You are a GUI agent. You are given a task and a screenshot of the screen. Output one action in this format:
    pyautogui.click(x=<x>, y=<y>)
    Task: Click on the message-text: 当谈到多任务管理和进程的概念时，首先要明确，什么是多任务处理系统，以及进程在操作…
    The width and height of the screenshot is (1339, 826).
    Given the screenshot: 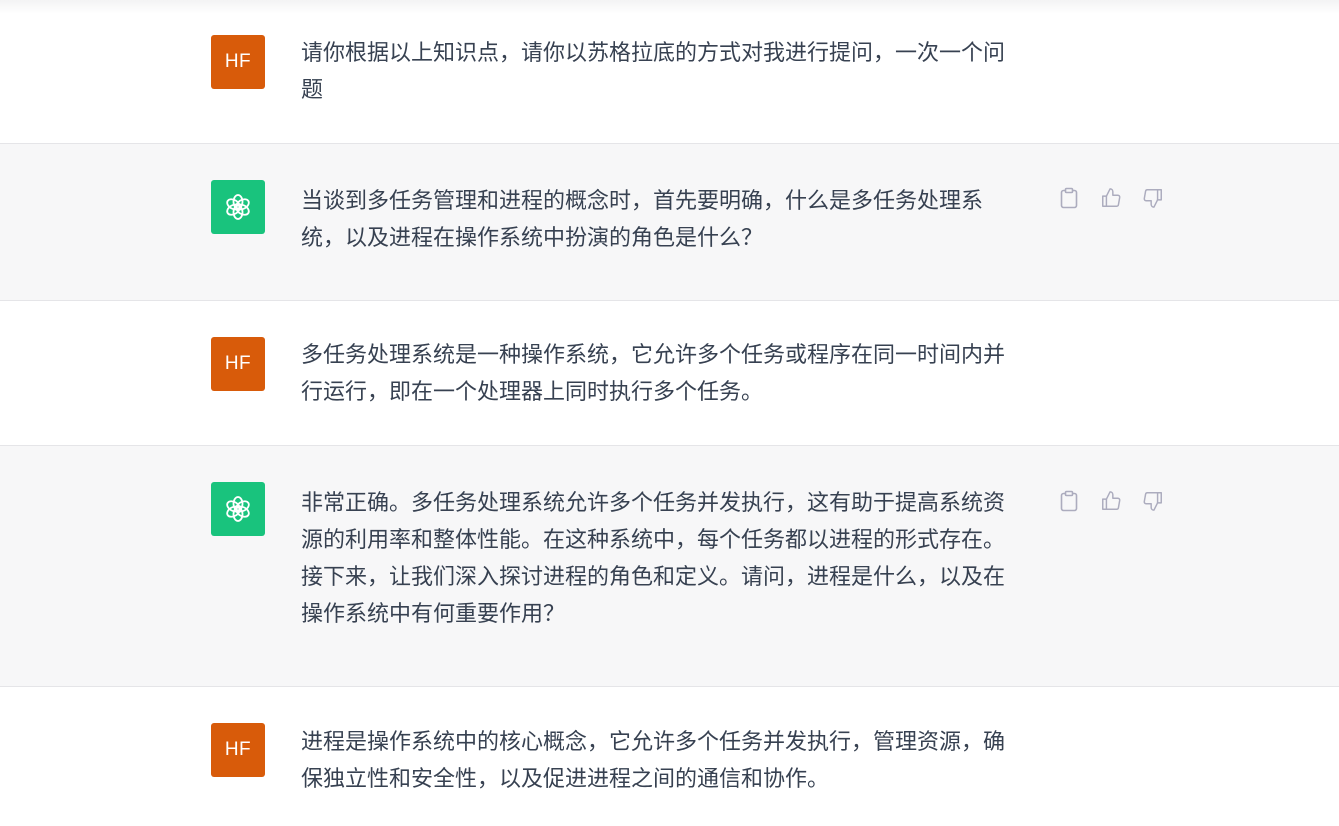 What is the action you would take?
    pyautogui.click(x=642, y=220)
    